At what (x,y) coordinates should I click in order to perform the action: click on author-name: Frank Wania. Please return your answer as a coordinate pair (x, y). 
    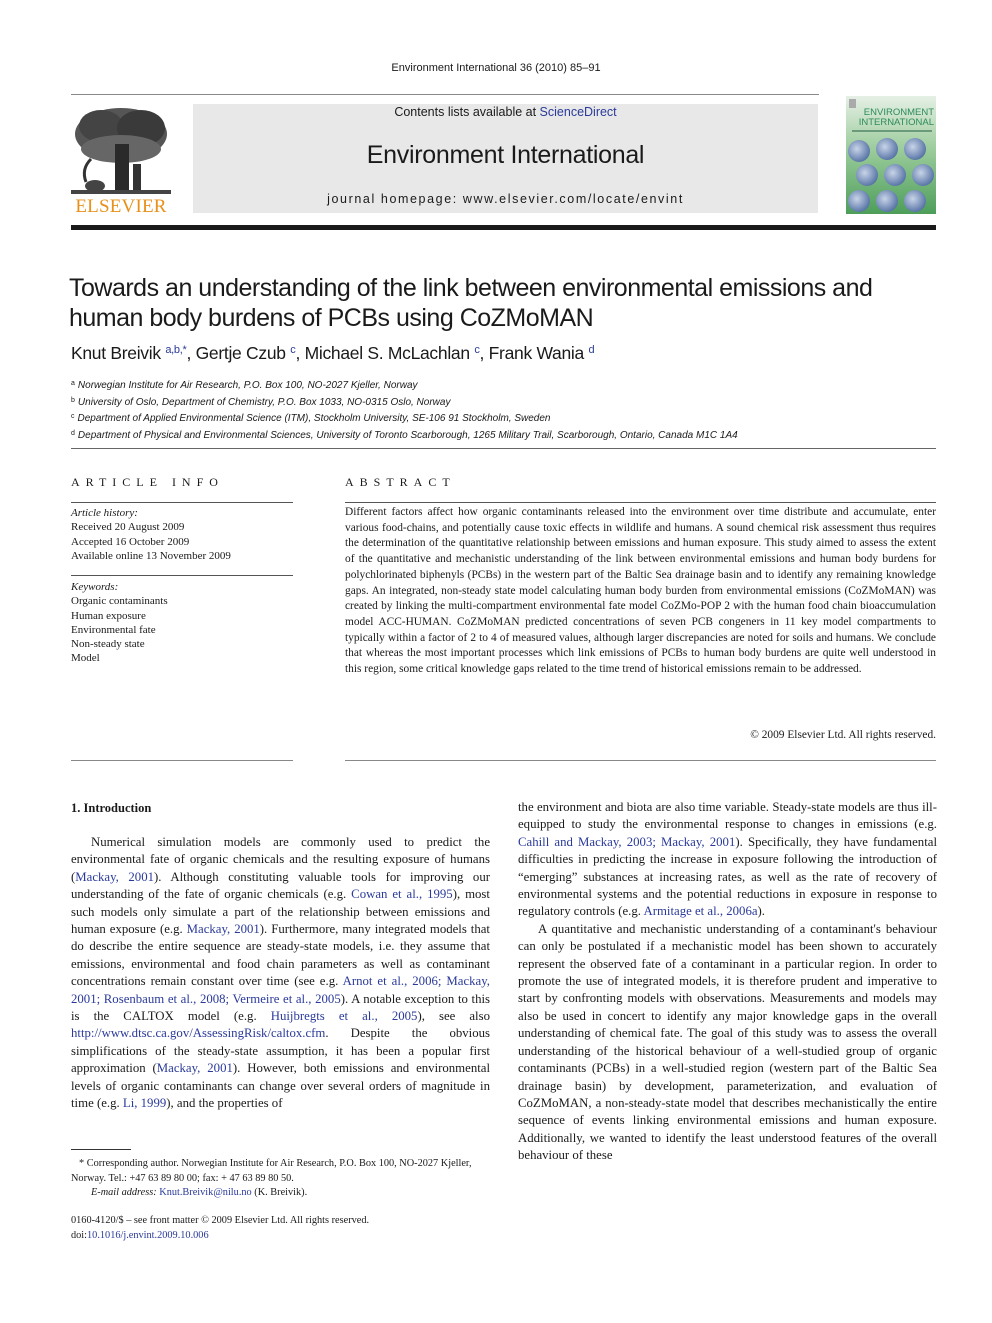
    Looking at the image, I should click on (538, 353).